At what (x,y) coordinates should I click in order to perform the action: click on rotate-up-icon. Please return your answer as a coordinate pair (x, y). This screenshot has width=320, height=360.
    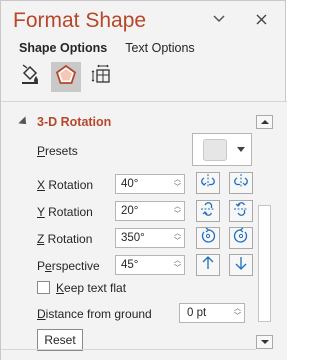
    Looking at the image, I should click on (208, 211).